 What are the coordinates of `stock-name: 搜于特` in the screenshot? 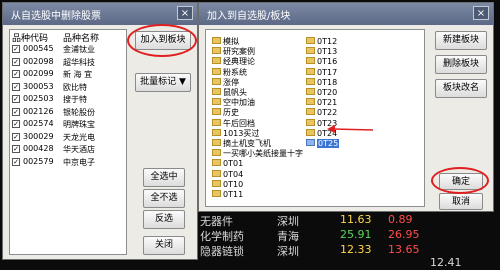 It's located at (75, 99).